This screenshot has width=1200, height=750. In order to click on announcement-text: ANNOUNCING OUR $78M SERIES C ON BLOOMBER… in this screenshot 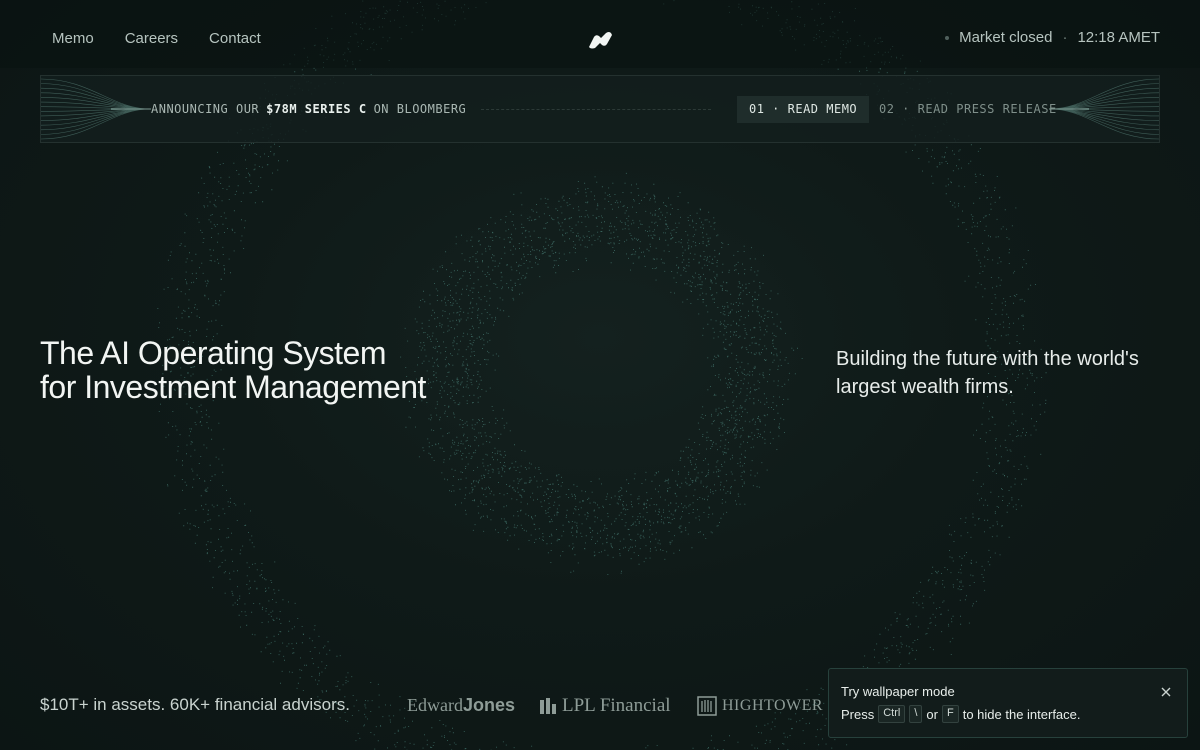, I will do `click(308, 109)`.